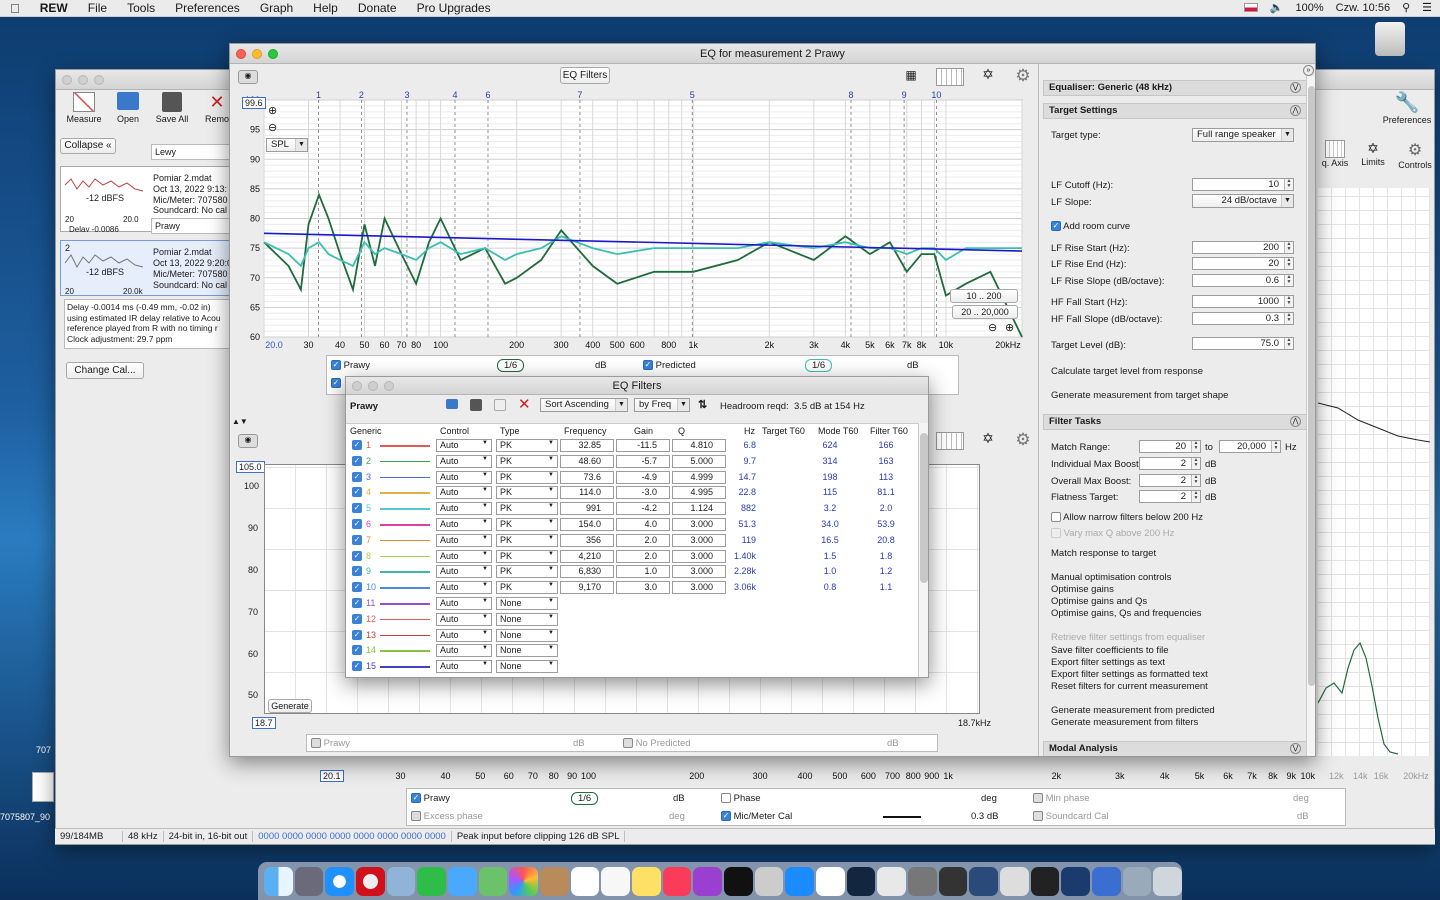 Image resolution: width=1440 pixels, height=900 pixels. I want to click on search-icon: ⚲, so click(1406, 7).